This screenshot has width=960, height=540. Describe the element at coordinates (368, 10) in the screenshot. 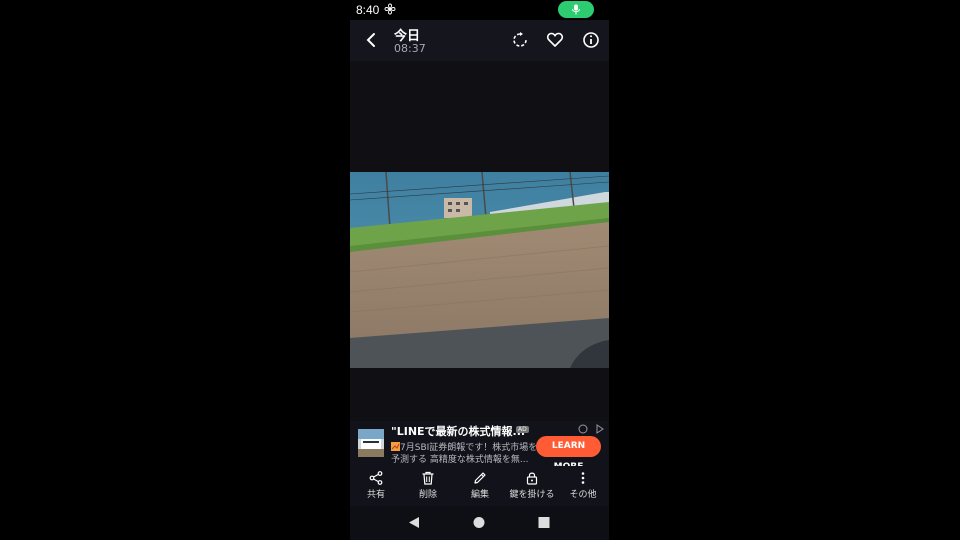

I see `status-time: 8:40` at that location.